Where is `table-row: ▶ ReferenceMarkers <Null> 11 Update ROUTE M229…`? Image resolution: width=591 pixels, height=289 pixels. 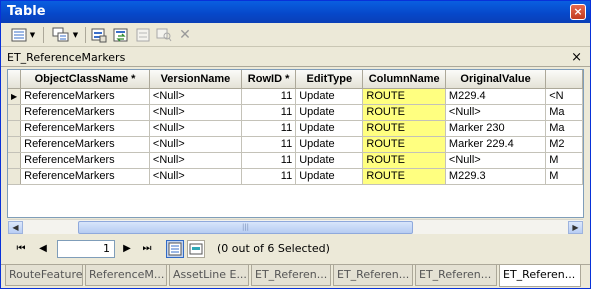 table-row: ▶ ReferenceMarkers <Null> 11 Update ROUTE M229… is located at coordinates (295, 96).